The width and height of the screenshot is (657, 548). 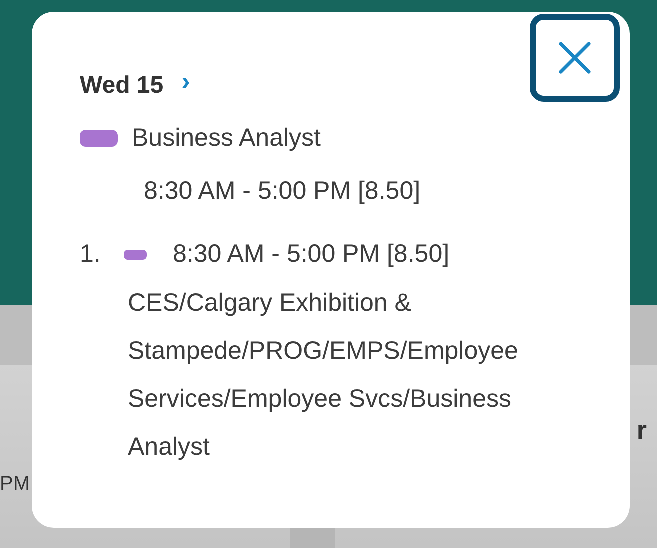 I want to click on close-button, so click(x=575, y=58).